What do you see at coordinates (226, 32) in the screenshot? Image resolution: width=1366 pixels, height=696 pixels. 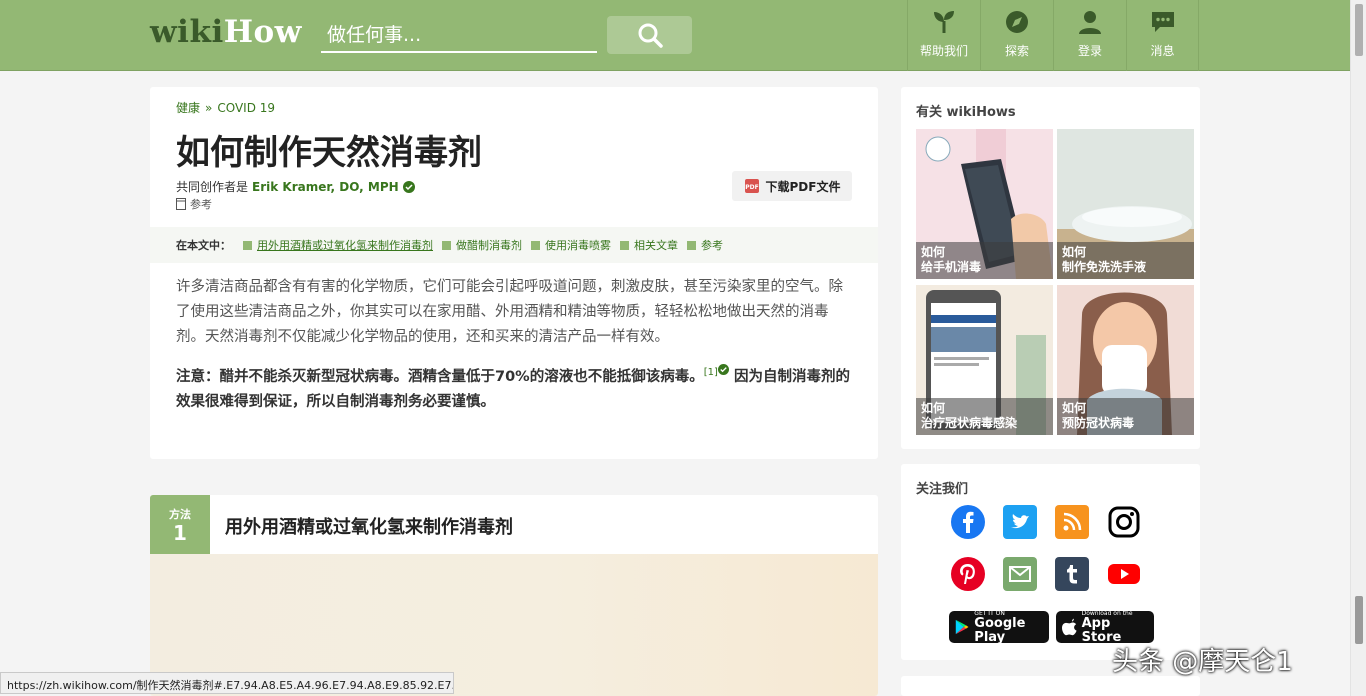 I see `wikihow-logo: wikiHow` at bounding box center [226, 32].